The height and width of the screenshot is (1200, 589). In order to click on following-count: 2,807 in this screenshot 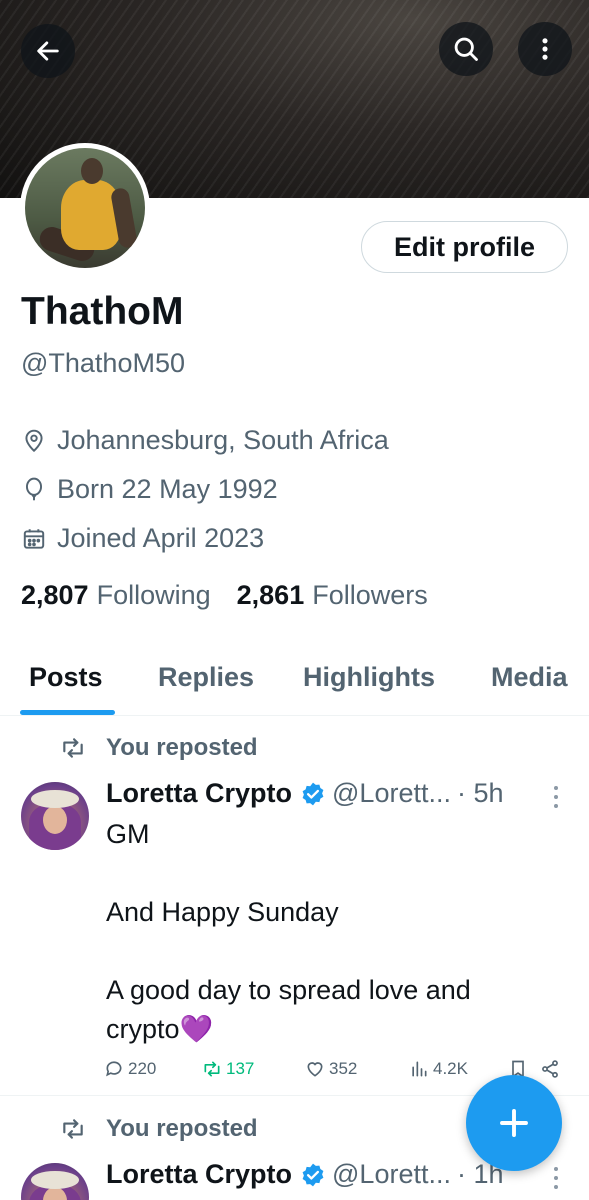, I will do `click(55, 595)`.